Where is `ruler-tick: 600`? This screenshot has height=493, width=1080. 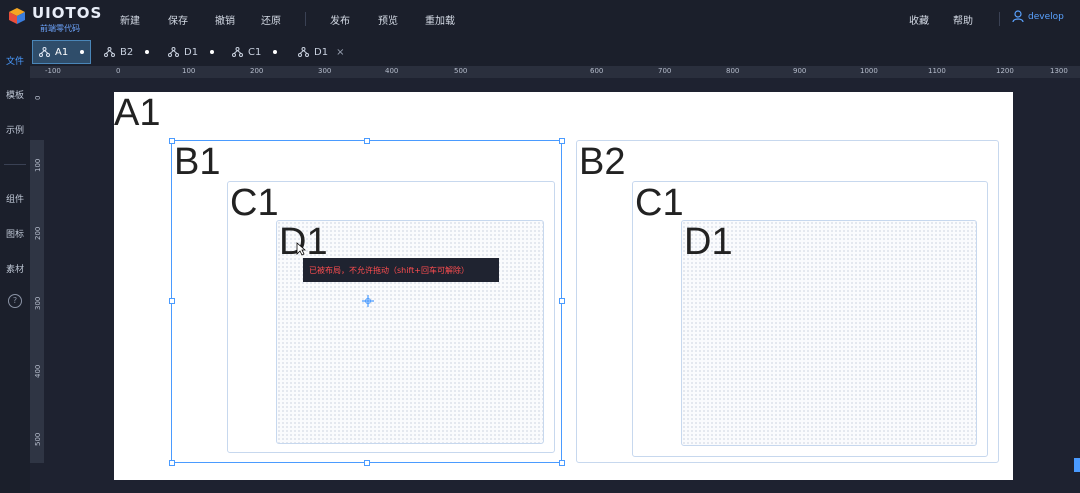 ruler-tick: 600 is located at coordinates (597, 71).